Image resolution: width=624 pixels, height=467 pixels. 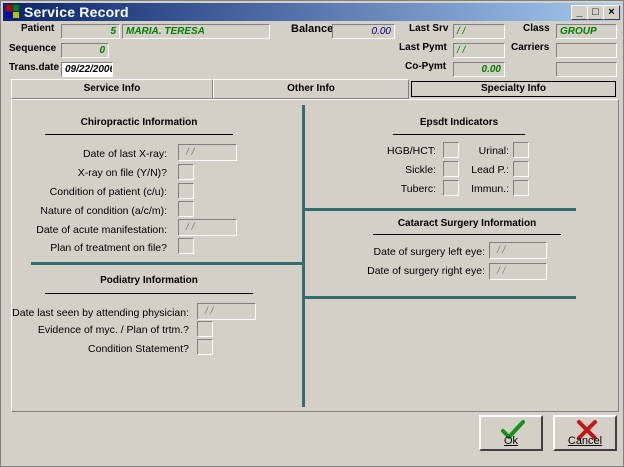 What do you see at coordinates (34, 67) in the screenshot?
I see `trans-date-label: Trans.date` at bounding box center [34, 67].